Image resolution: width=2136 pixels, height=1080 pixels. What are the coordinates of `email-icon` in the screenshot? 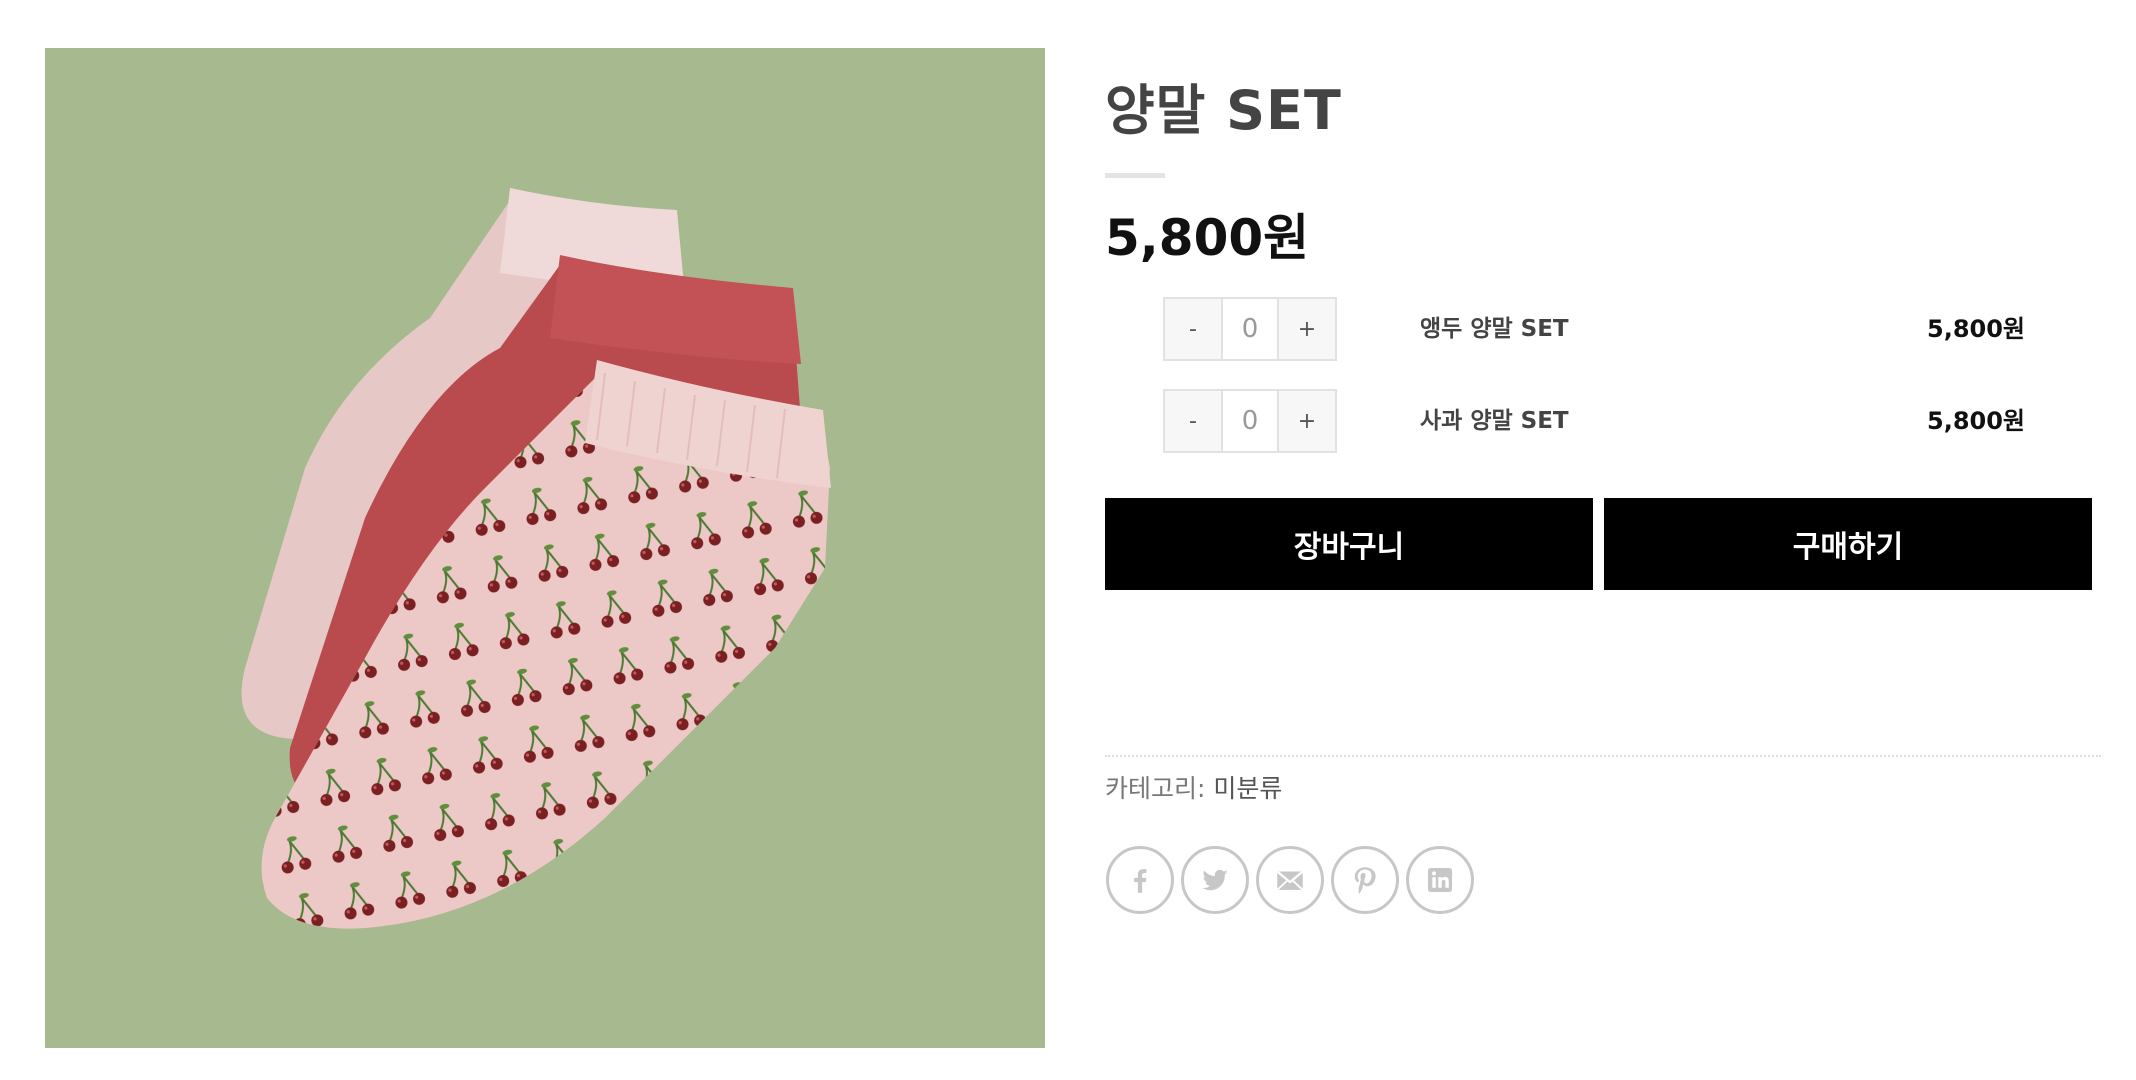 It's located at (1290, 880).